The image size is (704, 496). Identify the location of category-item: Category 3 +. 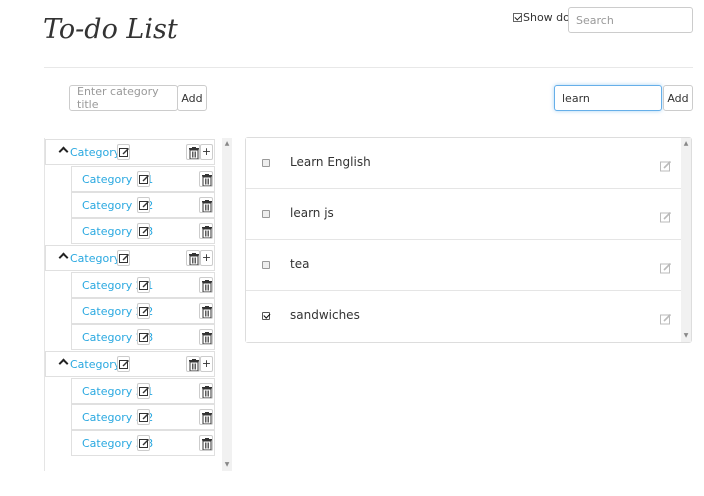
(130, 364).